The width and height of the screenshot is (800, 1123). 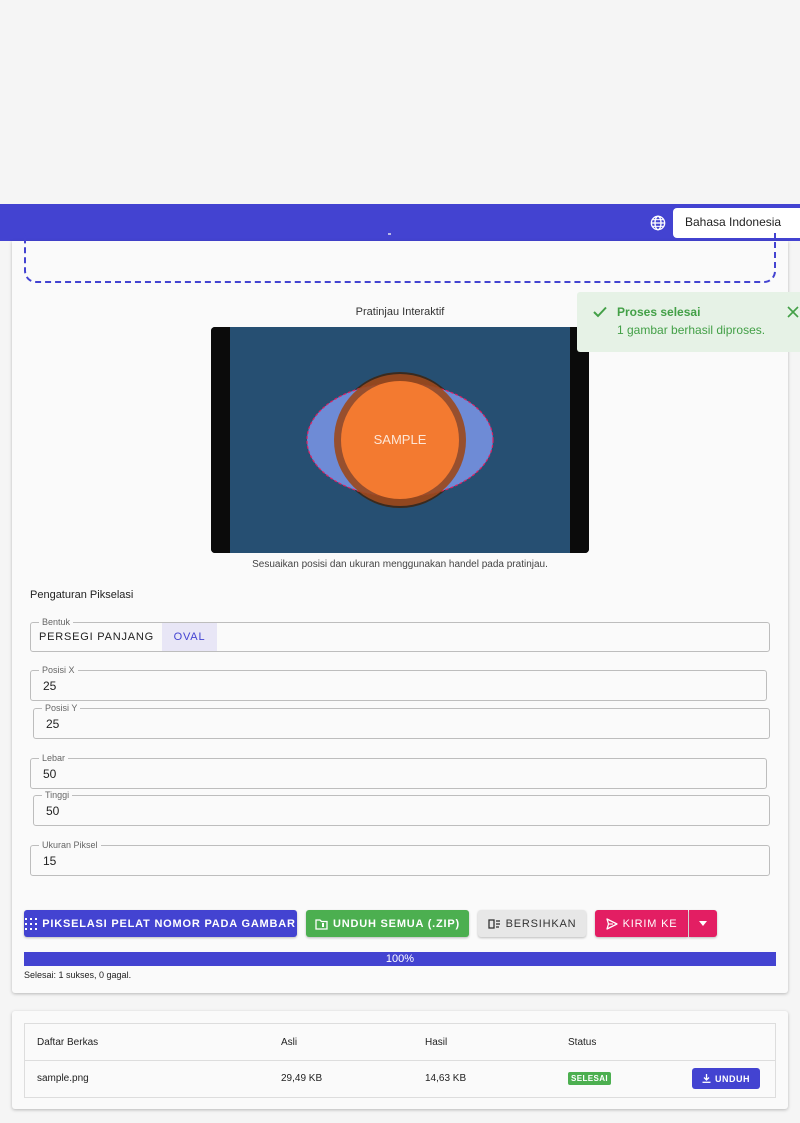 I want to click on pixelate-button: PIKSELASI PELAT NOMOR PADA GAMBAR, so click(x=160, y=923).